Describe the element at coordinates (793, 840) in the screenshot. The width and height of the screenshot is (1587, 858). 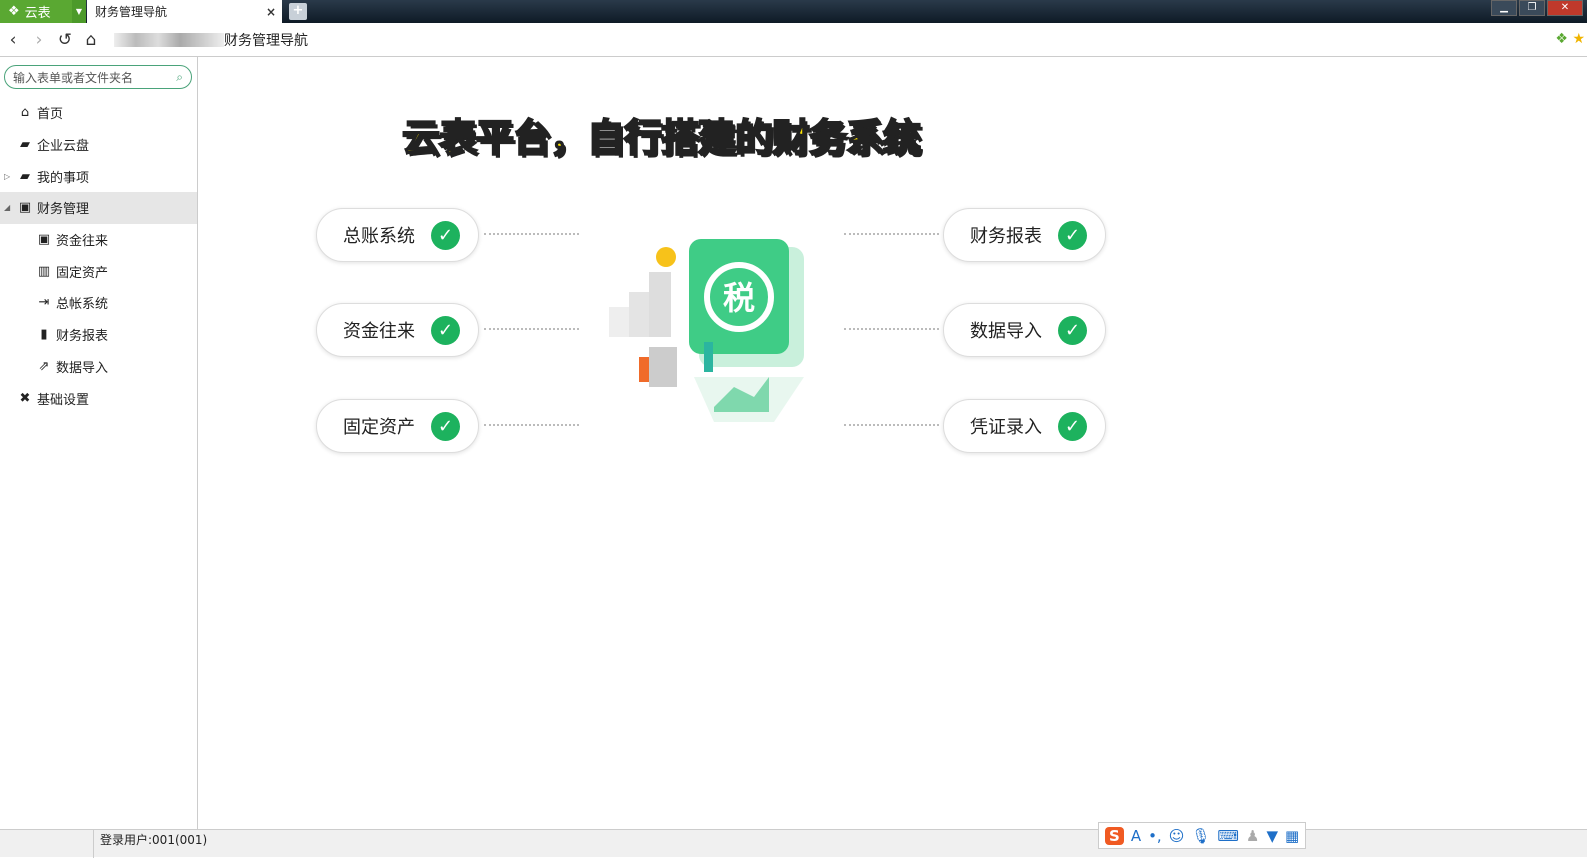
I see `status-bar: 登录用户:001(001) S A •, ☺ 🎙 ⌨ ♟ ▼ ▦` at that location.